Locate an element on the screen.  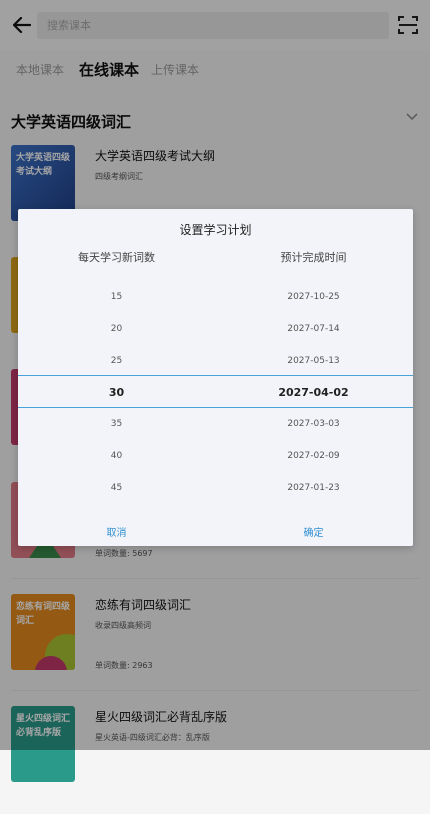
picker-option-words: 45 is located at coordinates (116, 488).